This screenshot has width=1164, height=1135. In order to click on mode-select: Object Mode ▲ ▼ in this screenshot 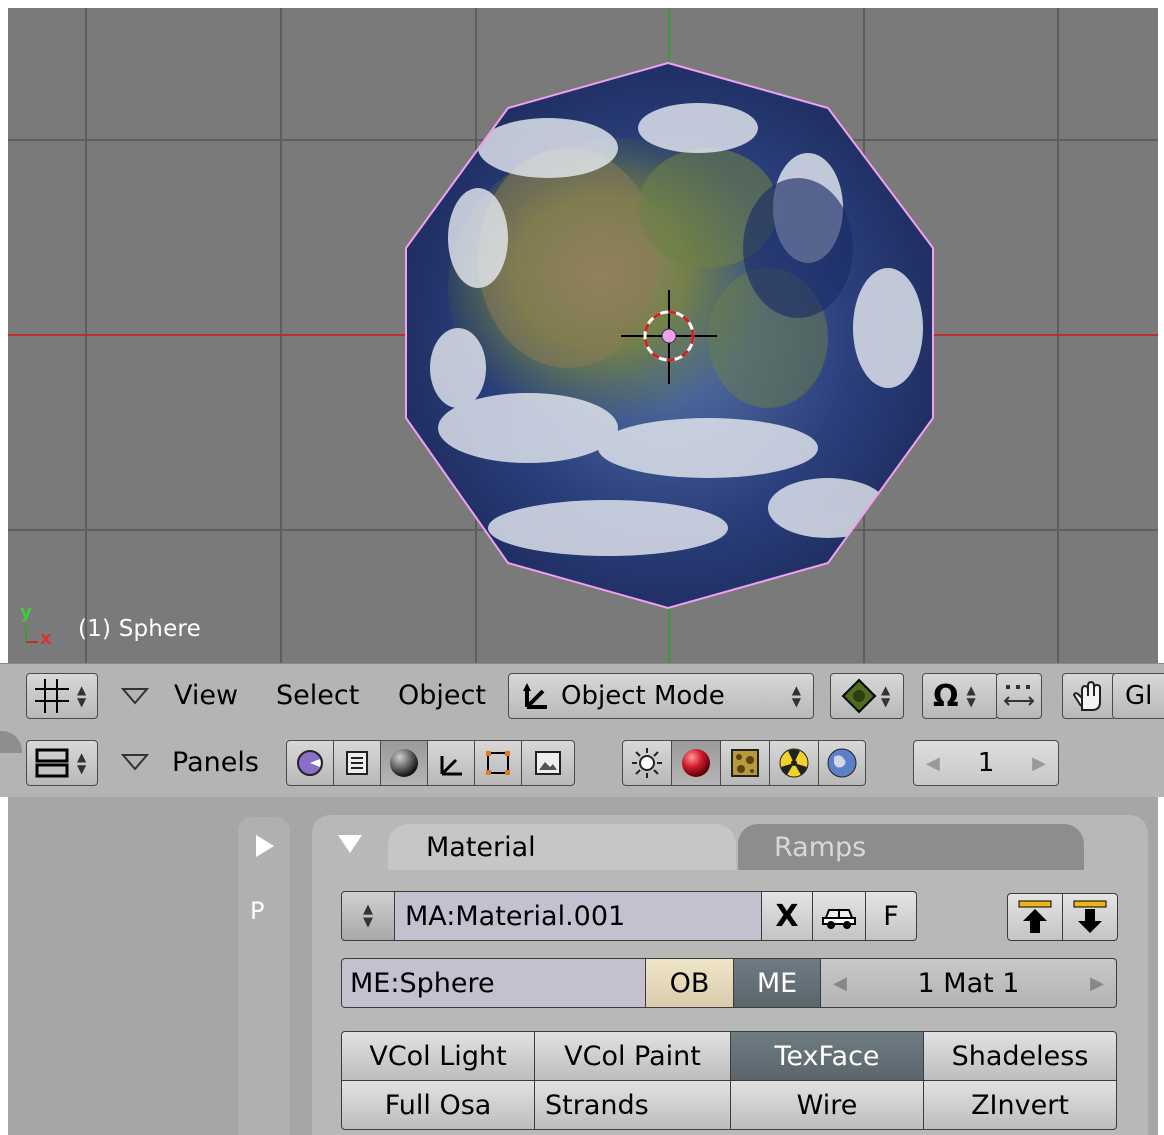, I will do `click(661, 696)`.